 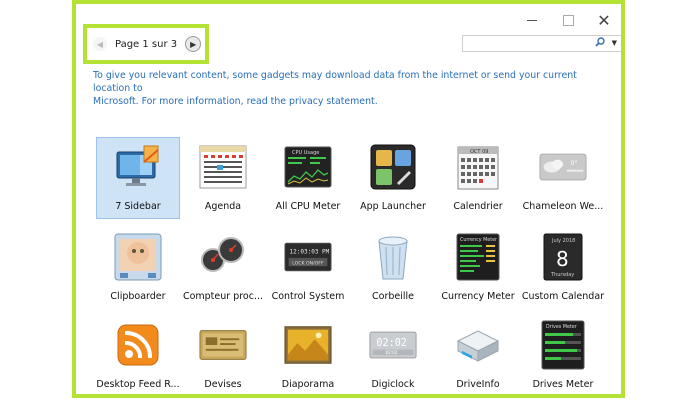 I want to click on close-icon: ✕, so click(x=604, y=20).